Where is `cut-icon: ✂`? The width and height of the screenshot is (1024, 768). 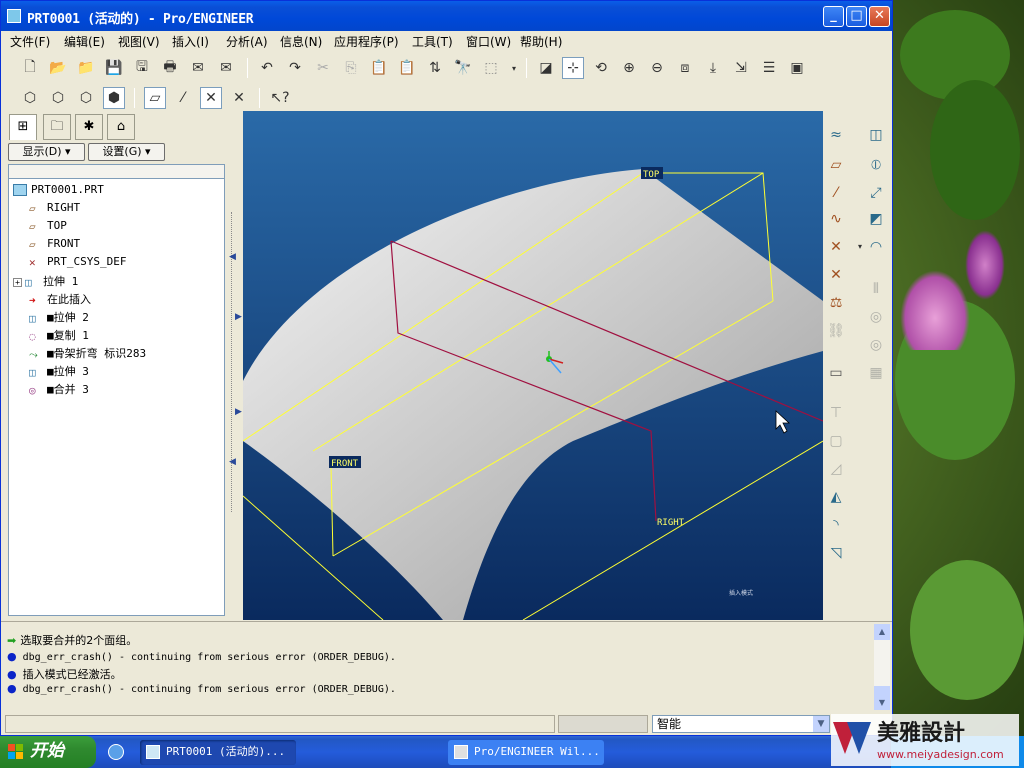 cut-icon: ✂ is located at coordinates (323, 68).